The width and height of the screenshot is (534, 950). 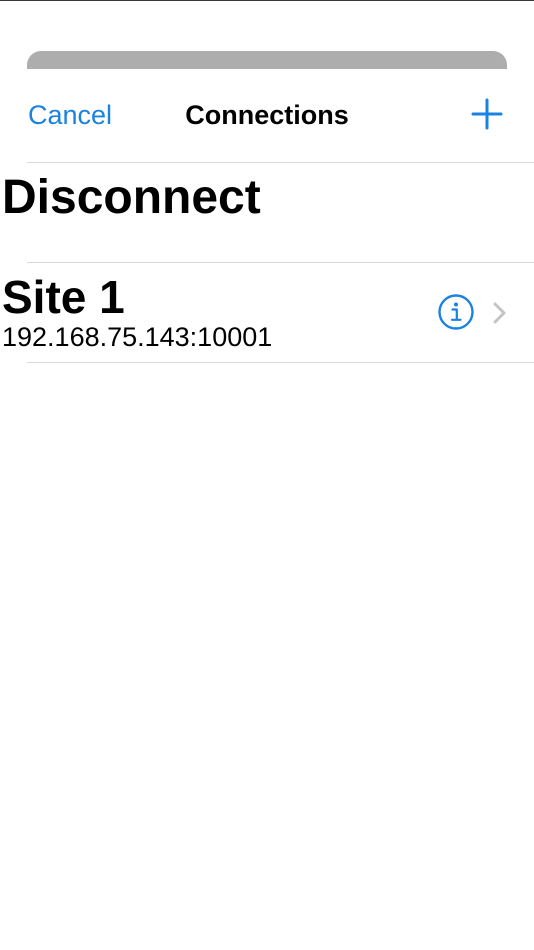 I want to click on connection-row-site-1: Site 1 192.168.75.143:10001, so click(x=267, y=312).